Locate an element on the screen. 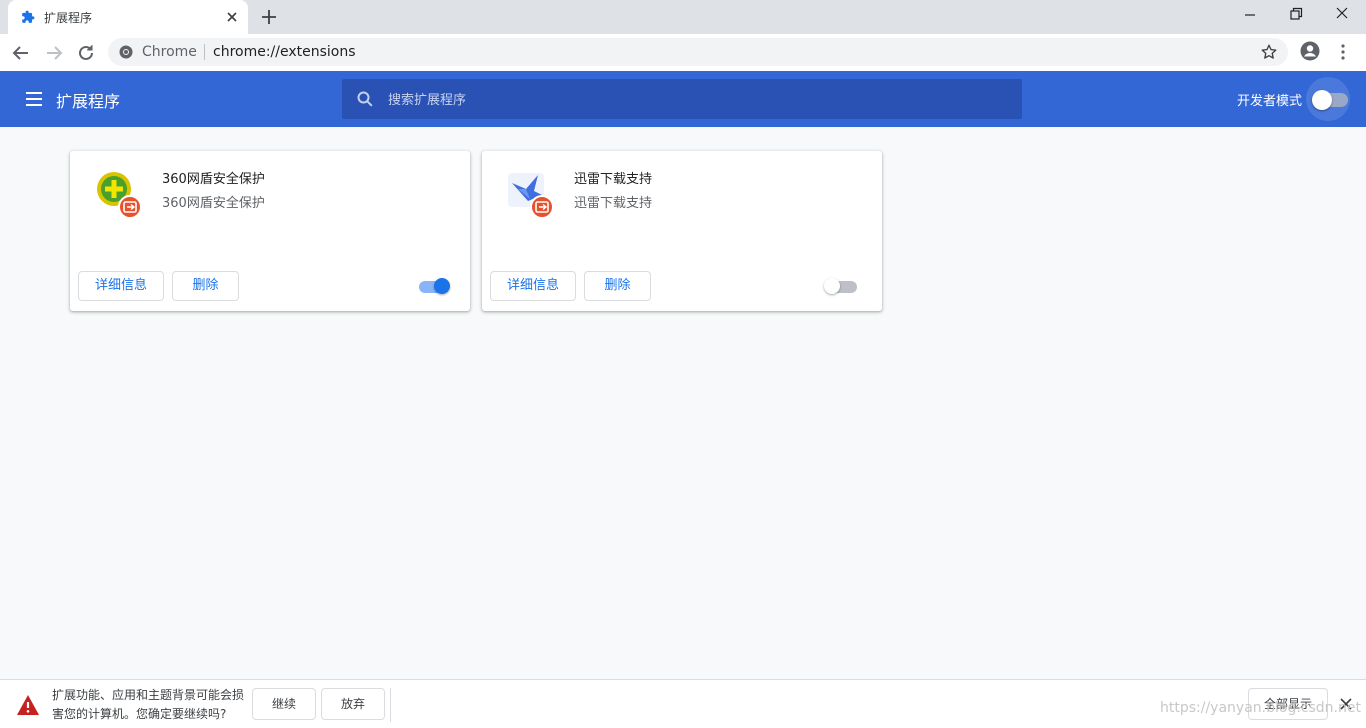 The image size is (1366, 728). warning-message: 扩展功能、应用和主题背景可能会损害您的计算机。您确定要继续吗? is located at coordinates (148, 704).